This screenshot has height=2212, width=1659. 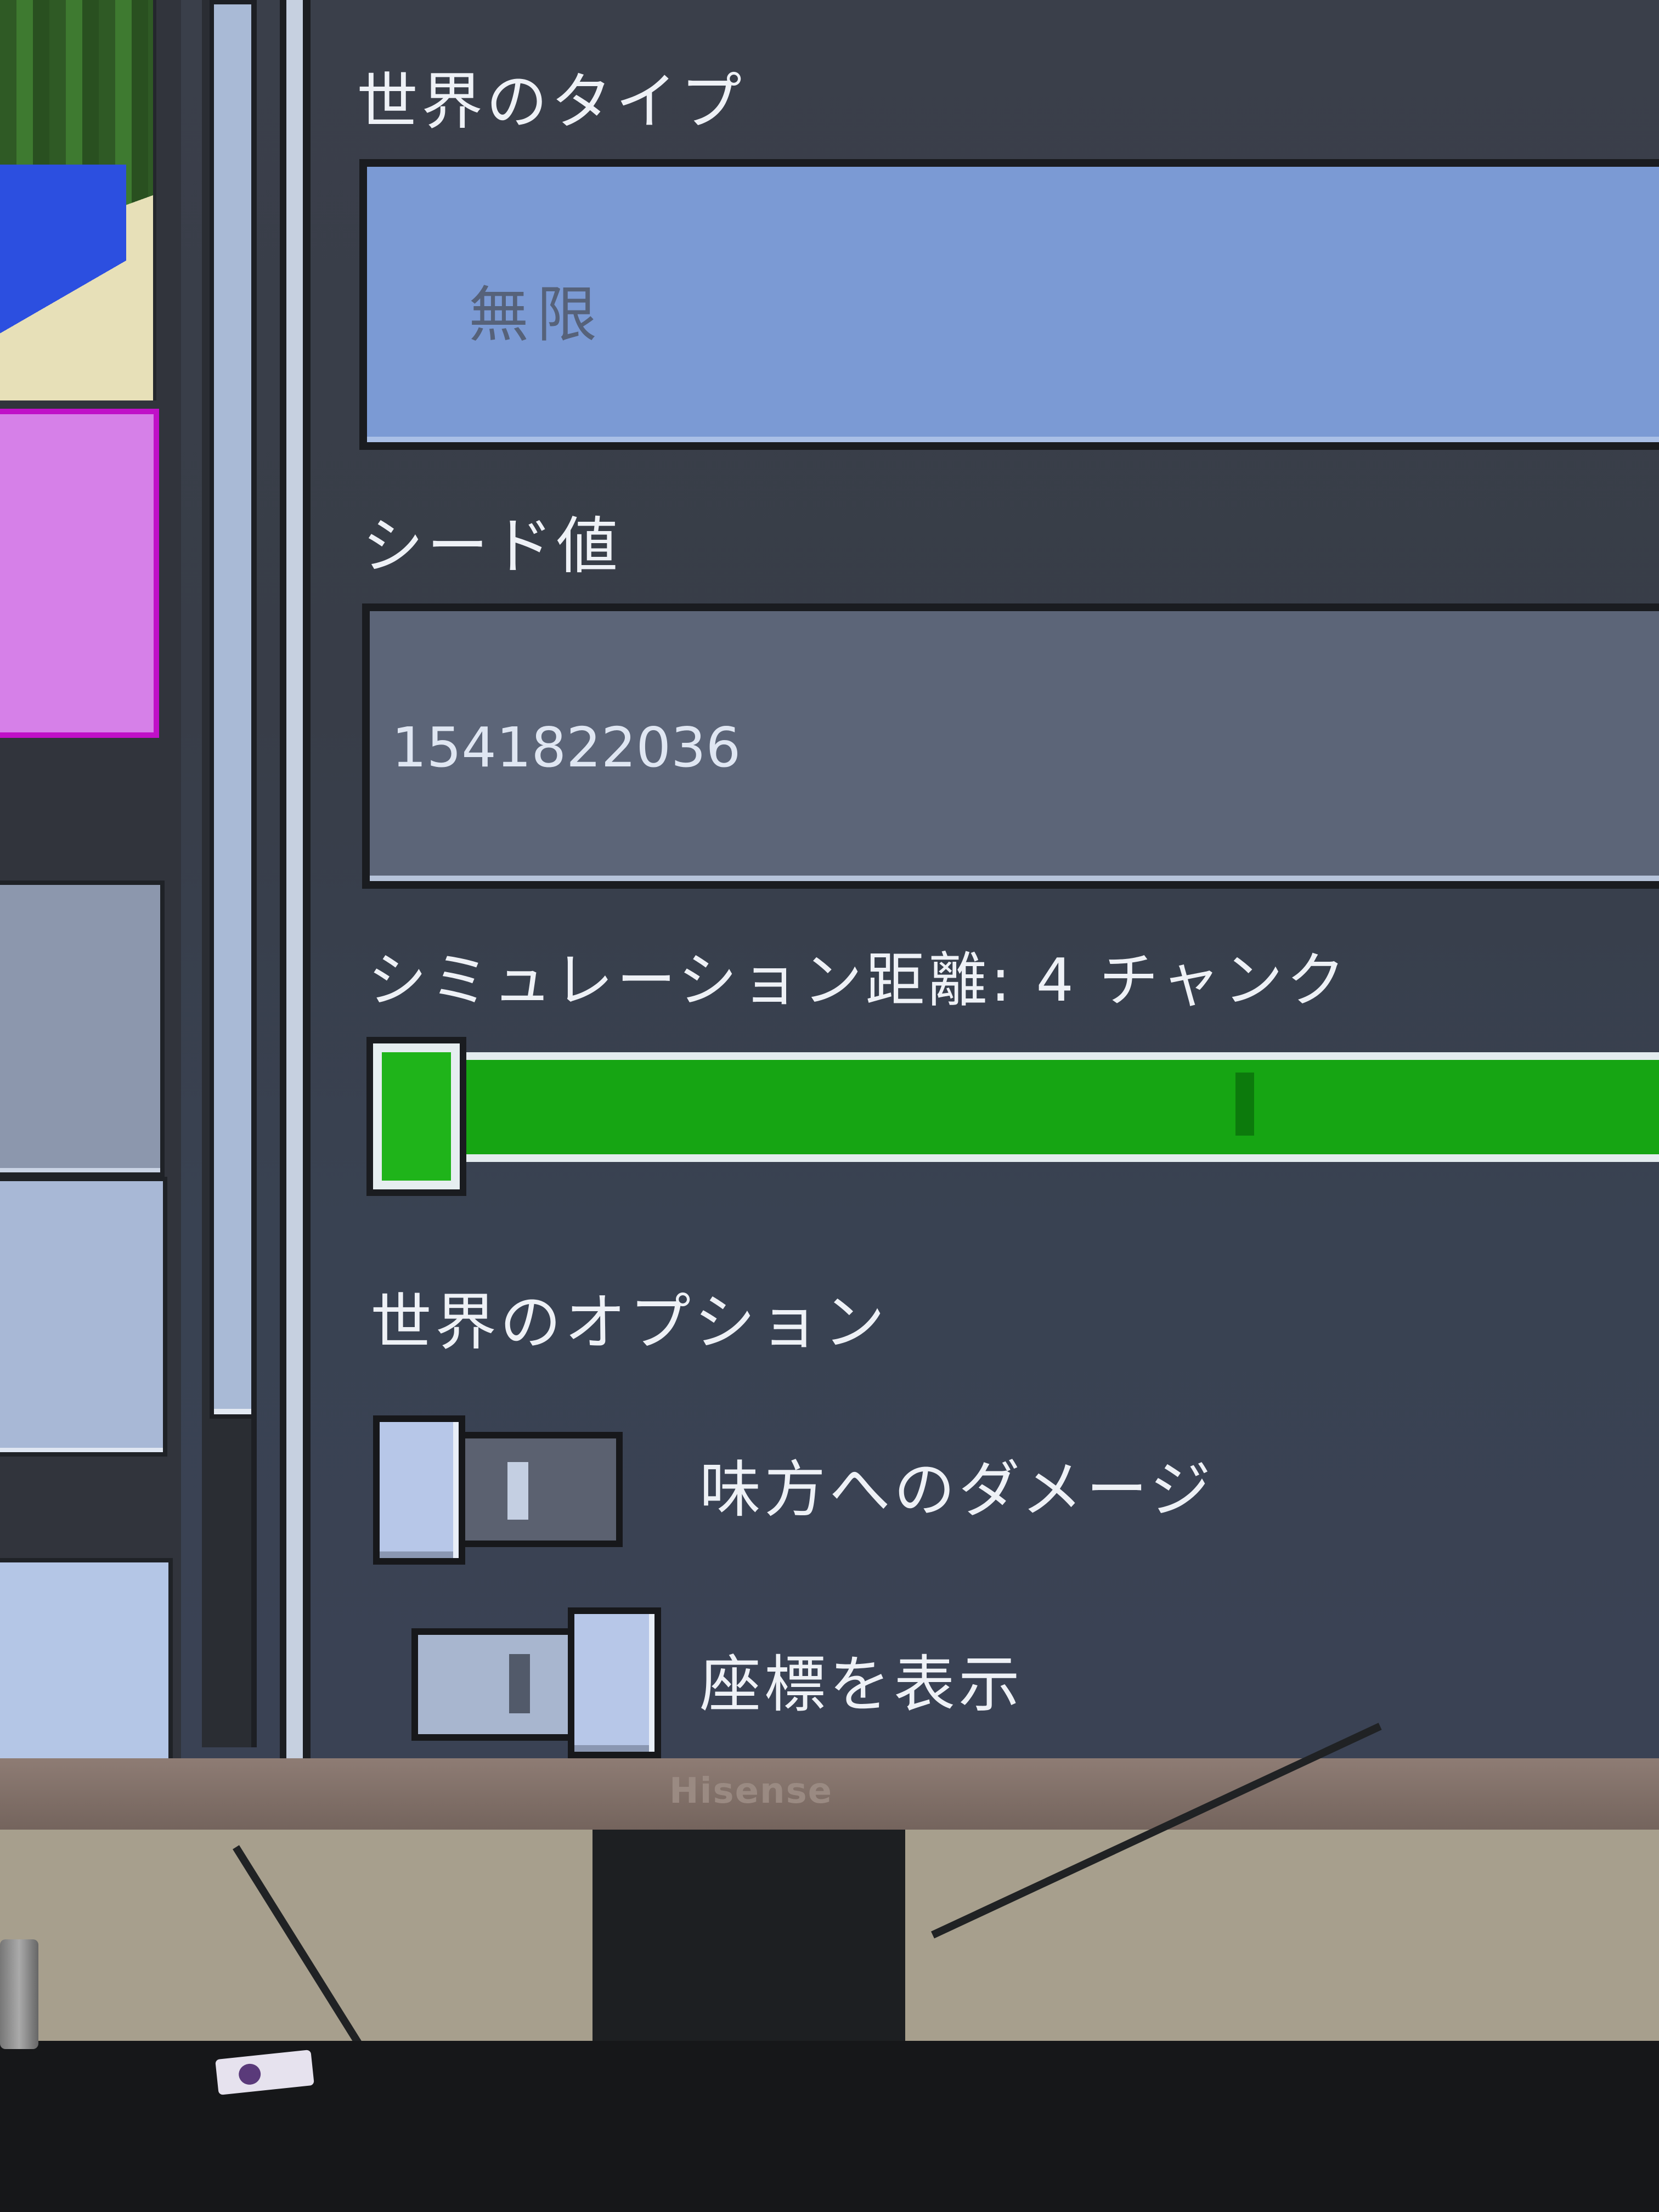 I want to click on monitor-brand-logo: Hisense, so click(x=751, y=1792).